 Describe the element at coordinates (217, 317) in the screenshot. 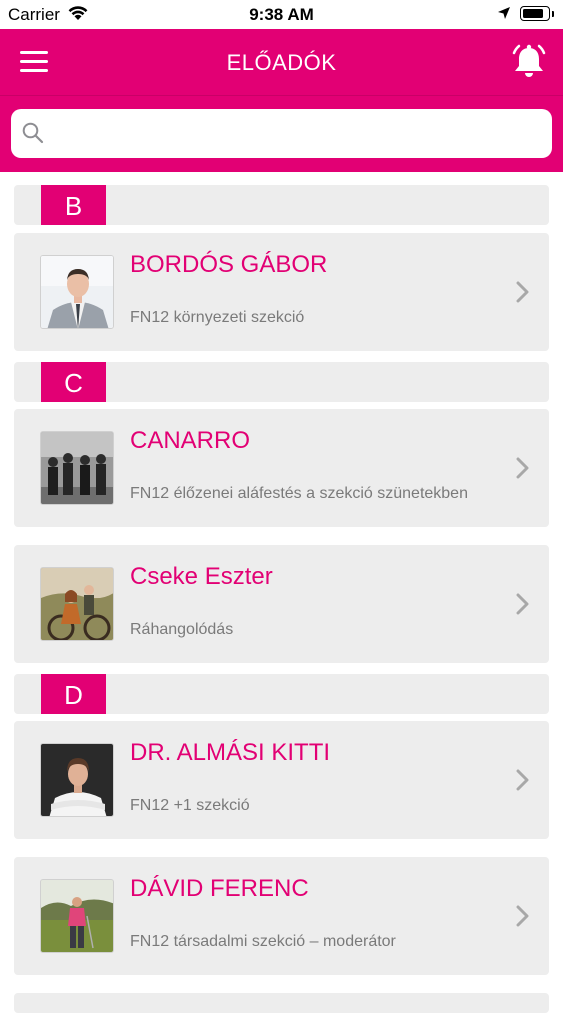

I see `speaker-subtitle: FN12 környezeti szekció` at that location.